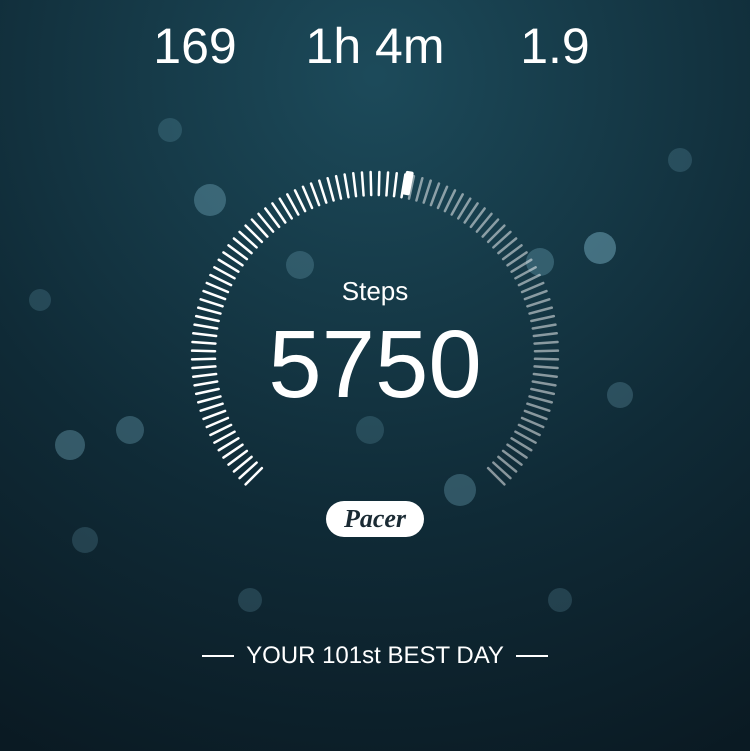  Describe the element at coordinates (375, 46) in the screenshot. I see `stat-value: 1h 4m` at that location.